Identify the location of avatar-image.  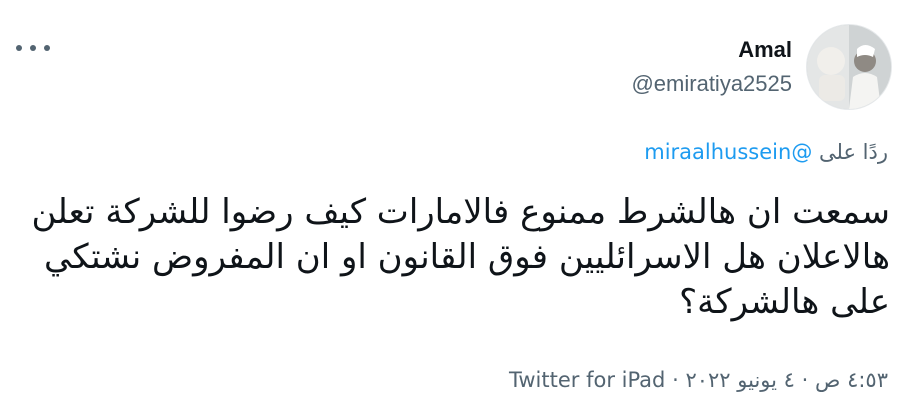
(849, 67).